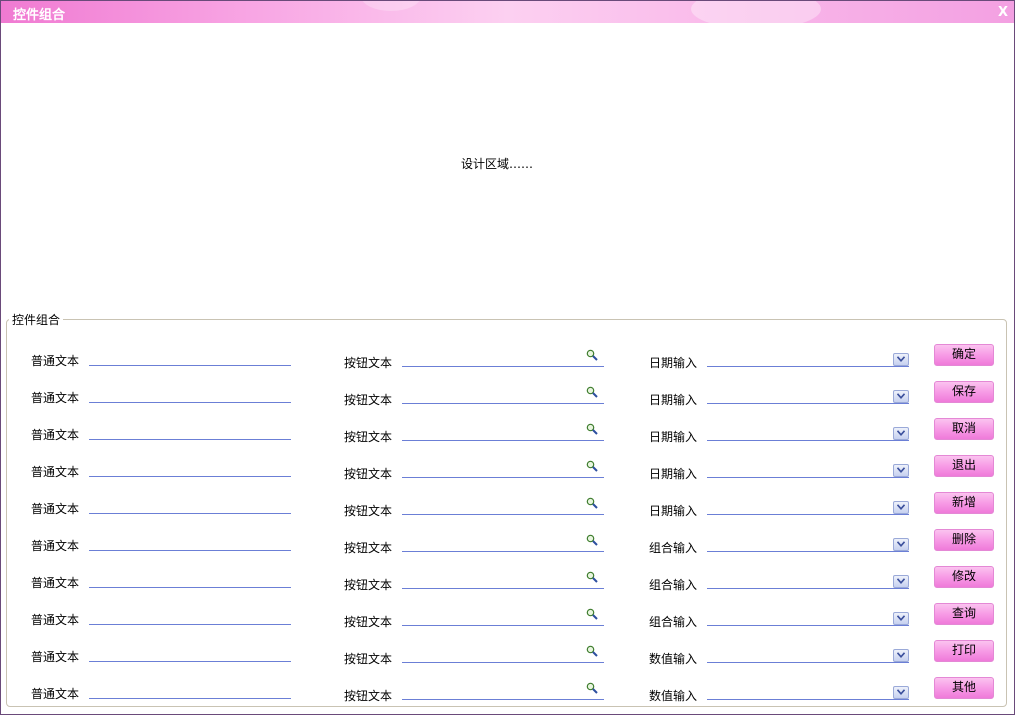  Describe the element at coordinates (964, 429) in the screenshot. I see `action-button: 取消` at that location.